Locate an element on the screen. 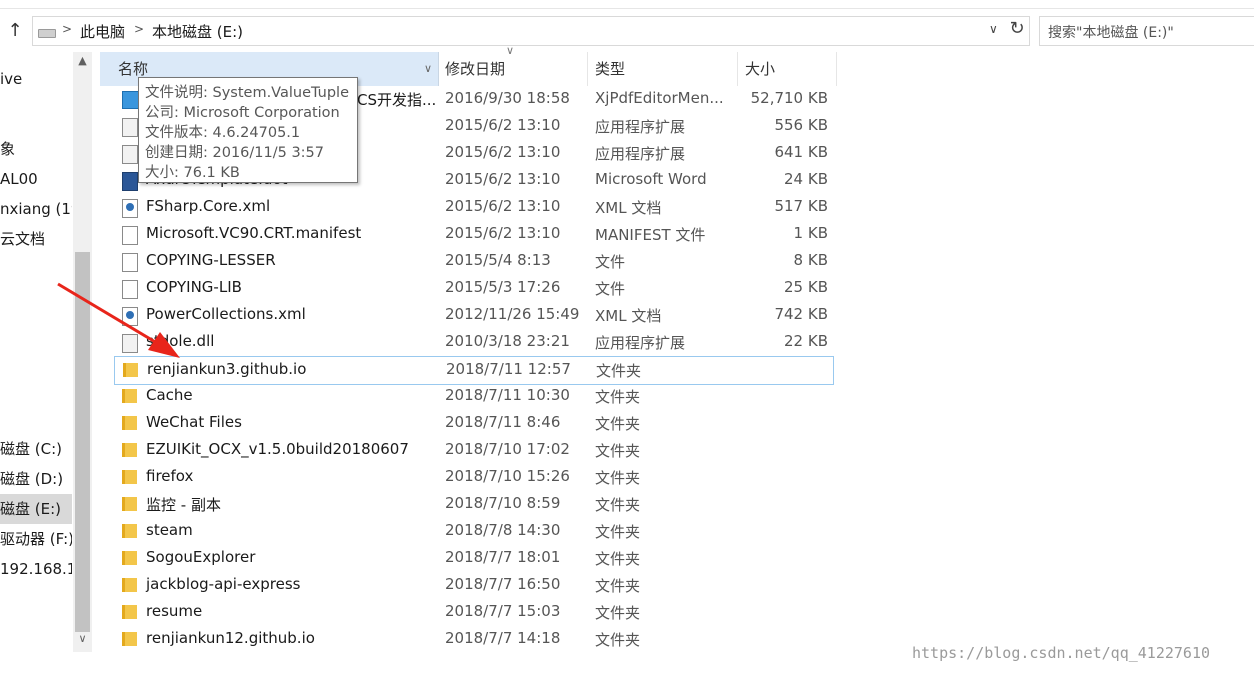 The width and height of the screenshot is (1254, 674). annotation-arrow is located at coordinates (118, 320).